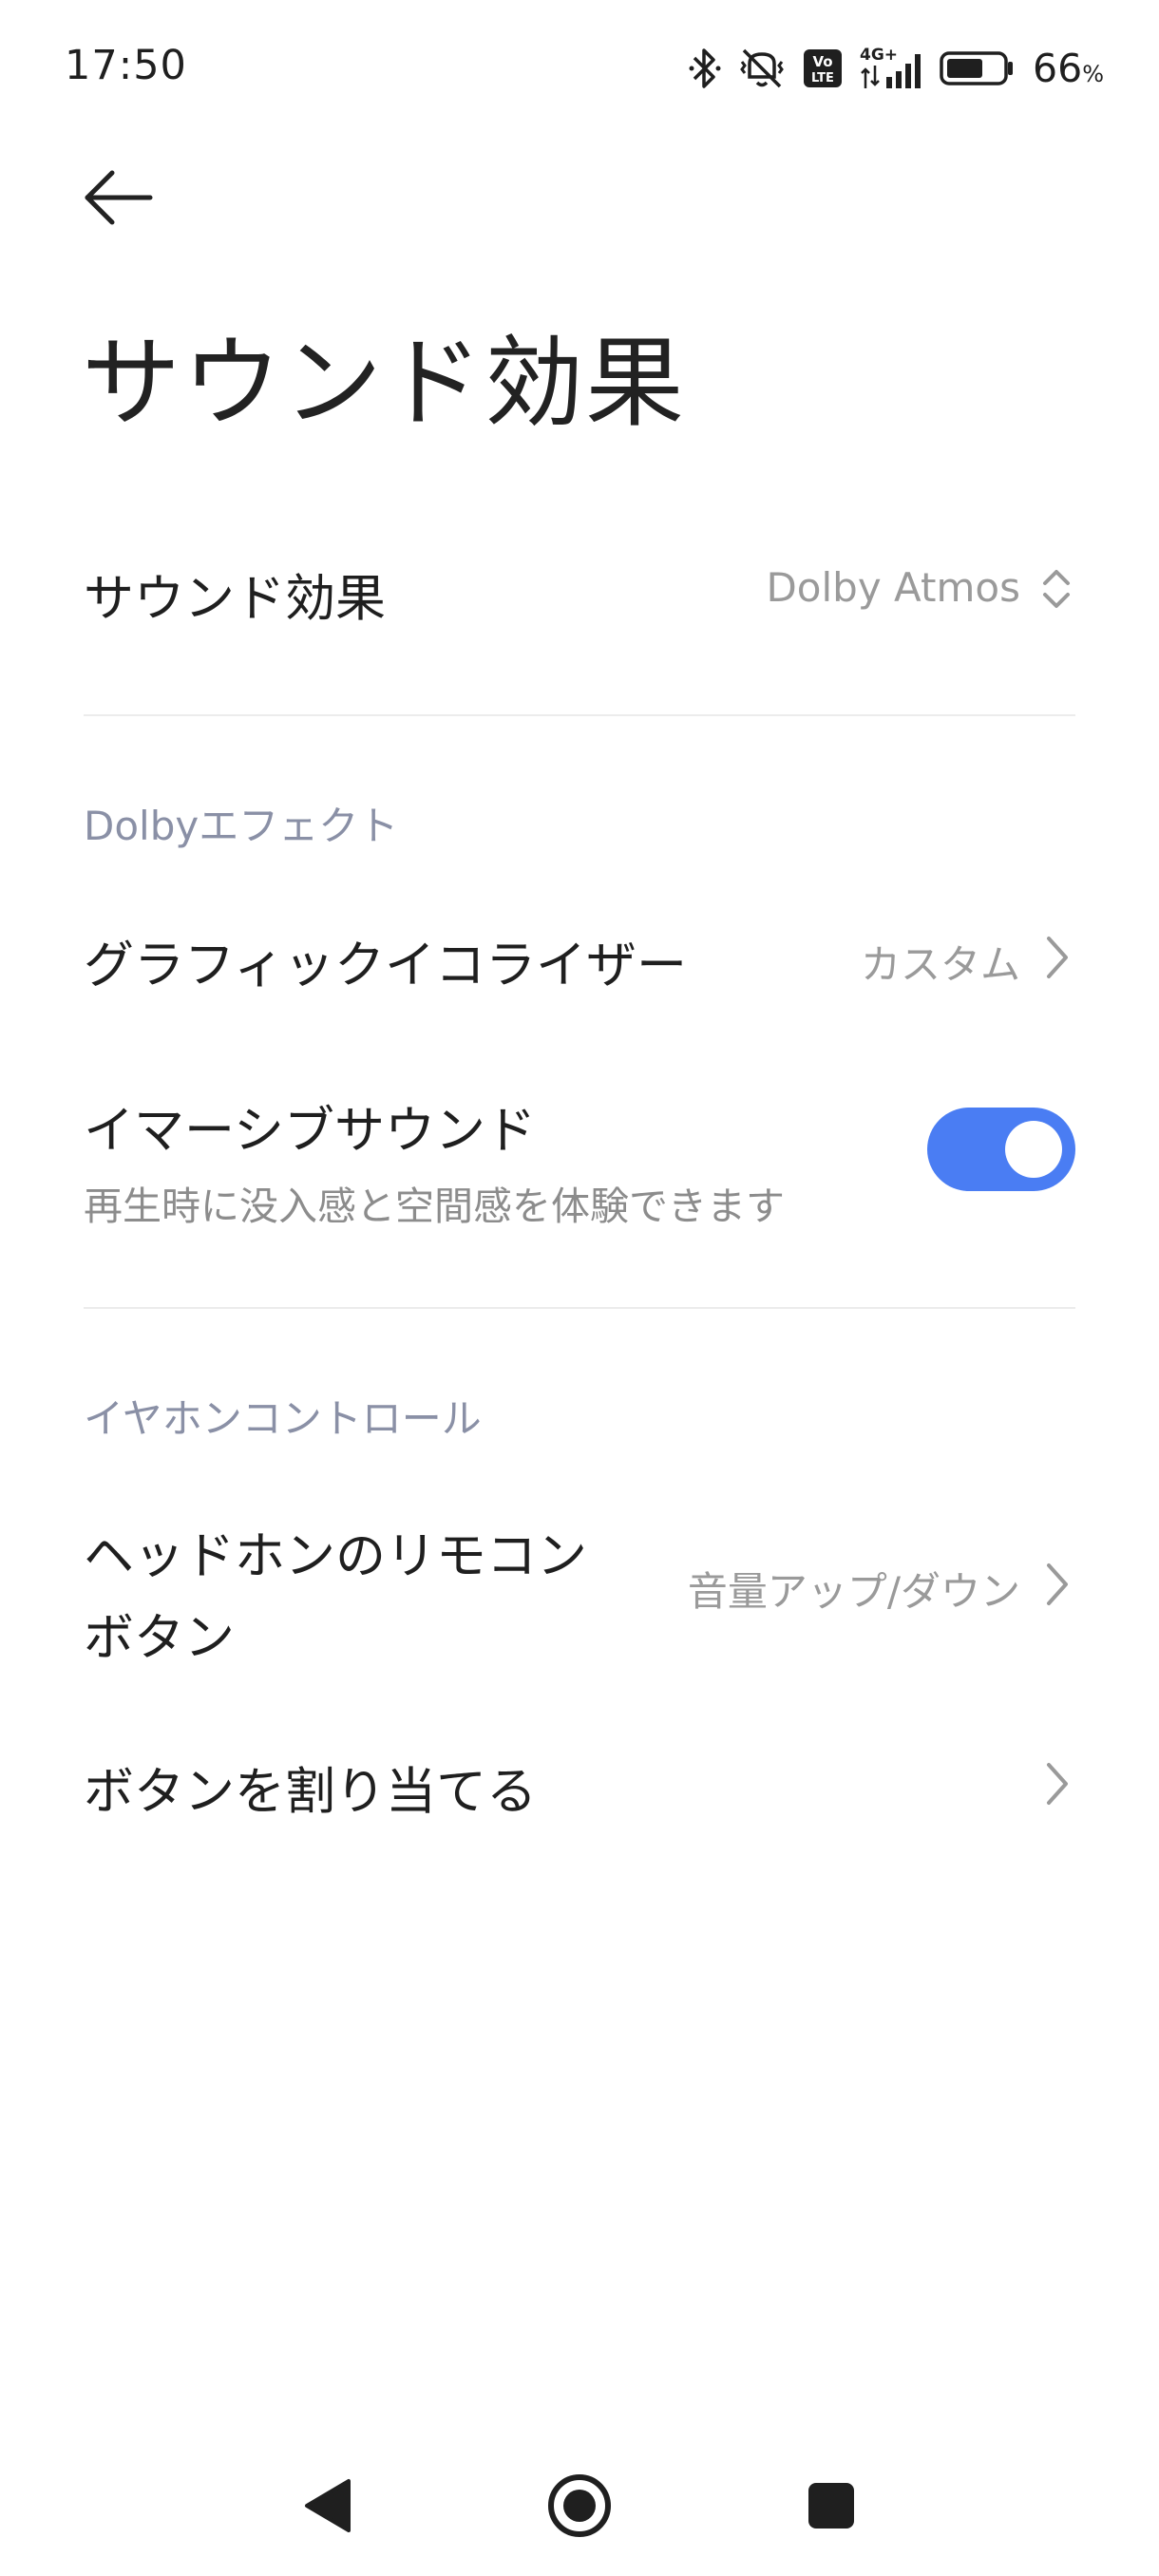  What do you see at coordinates (310, 1792) in the screenshot?
I see `assign-buttons-label: ボタンを割り当てる` at bounding box center [310, 1792].